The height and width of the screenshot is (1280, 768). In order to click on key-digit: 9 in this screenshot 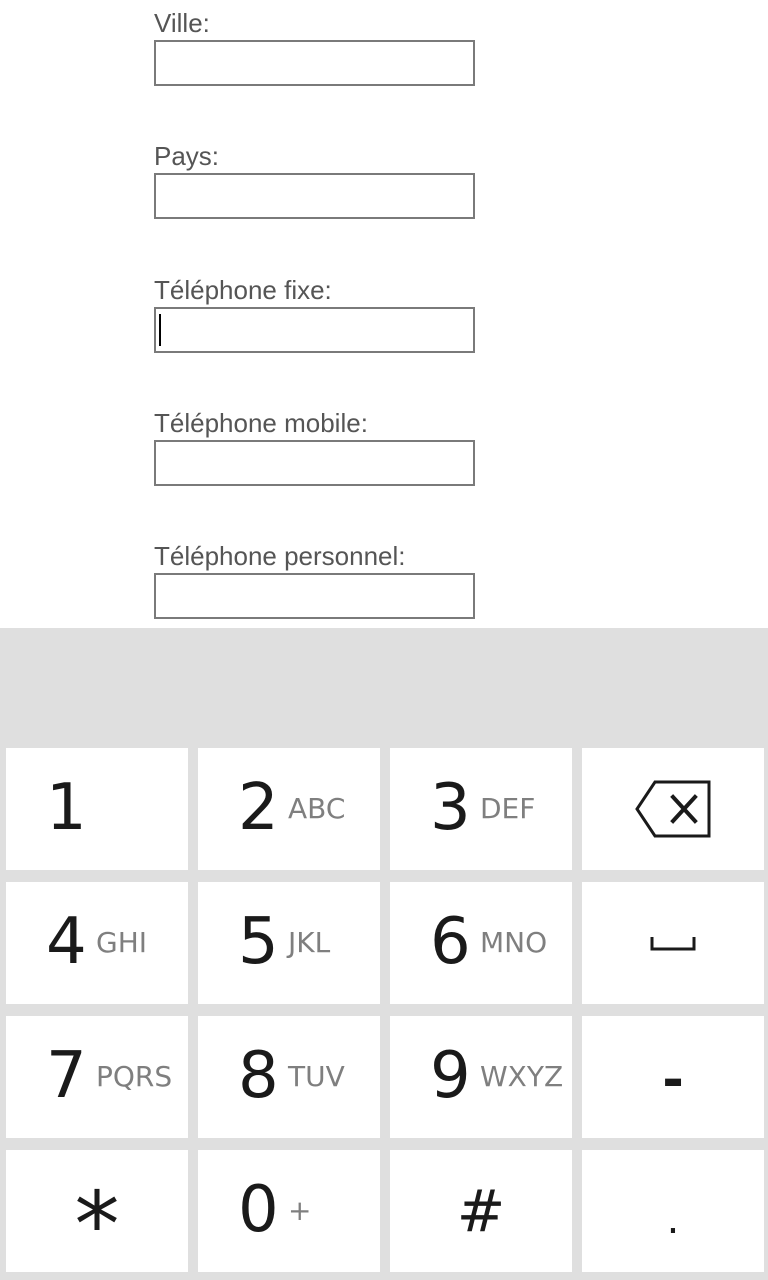, I will do `click(450, 1076)`.